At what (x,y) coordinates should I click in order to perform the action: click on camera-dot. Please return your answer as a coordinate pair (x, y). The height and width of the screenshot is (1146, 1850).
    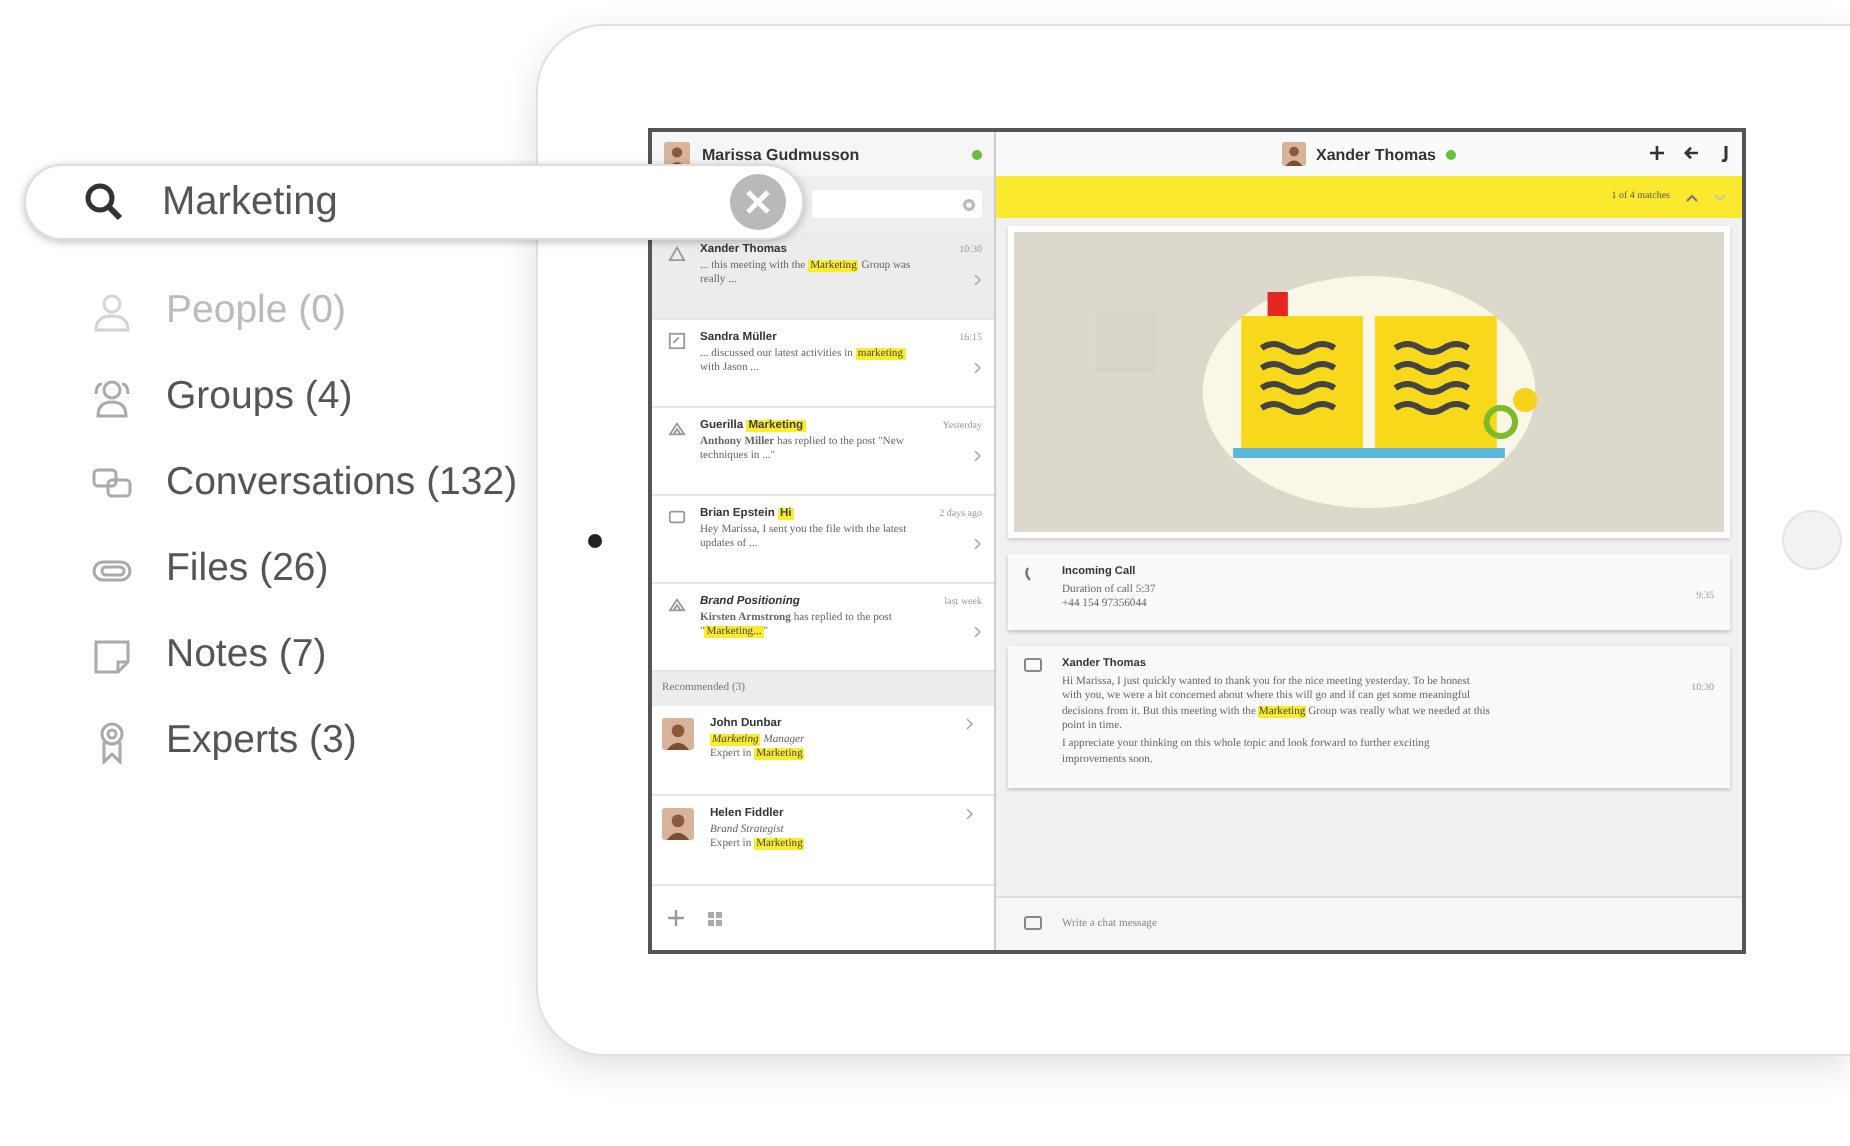
    Looking at the image, I should click on (595, 541).